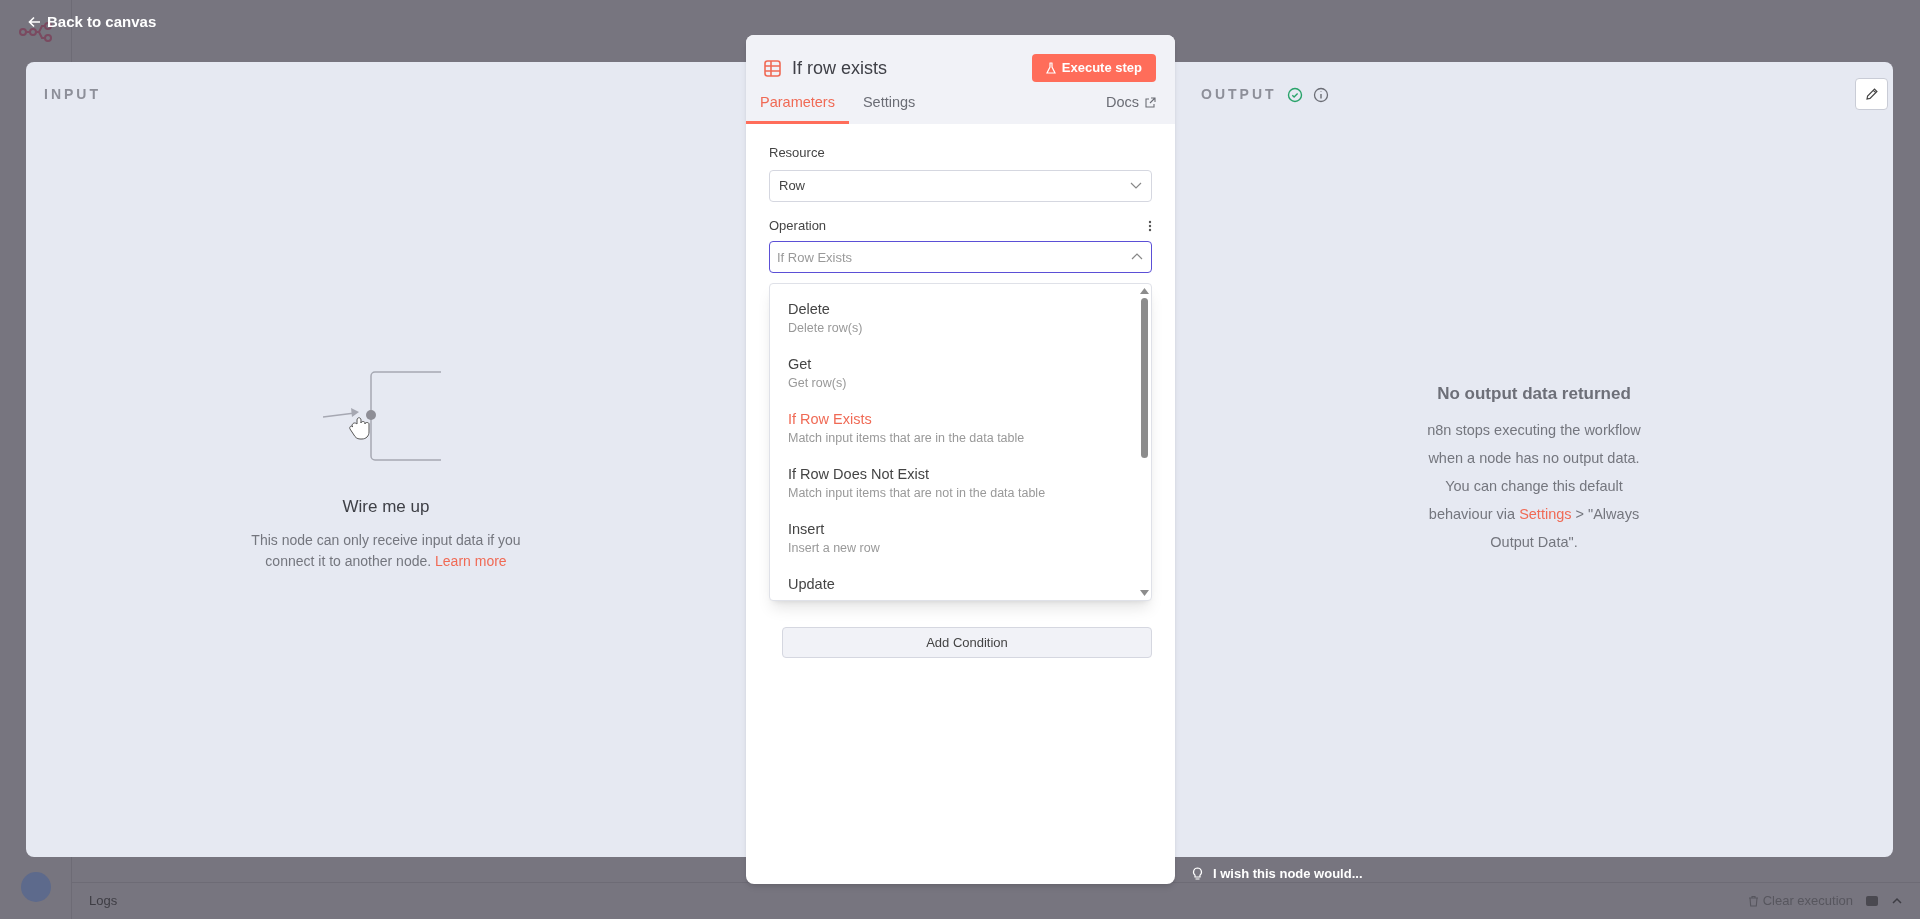 This screenshot has width=1920, height=919. What do you see at coordinates (967, 643) in the screenshot?
I see `add-condition-button: Add Condition` at bounding box center [967, 643].